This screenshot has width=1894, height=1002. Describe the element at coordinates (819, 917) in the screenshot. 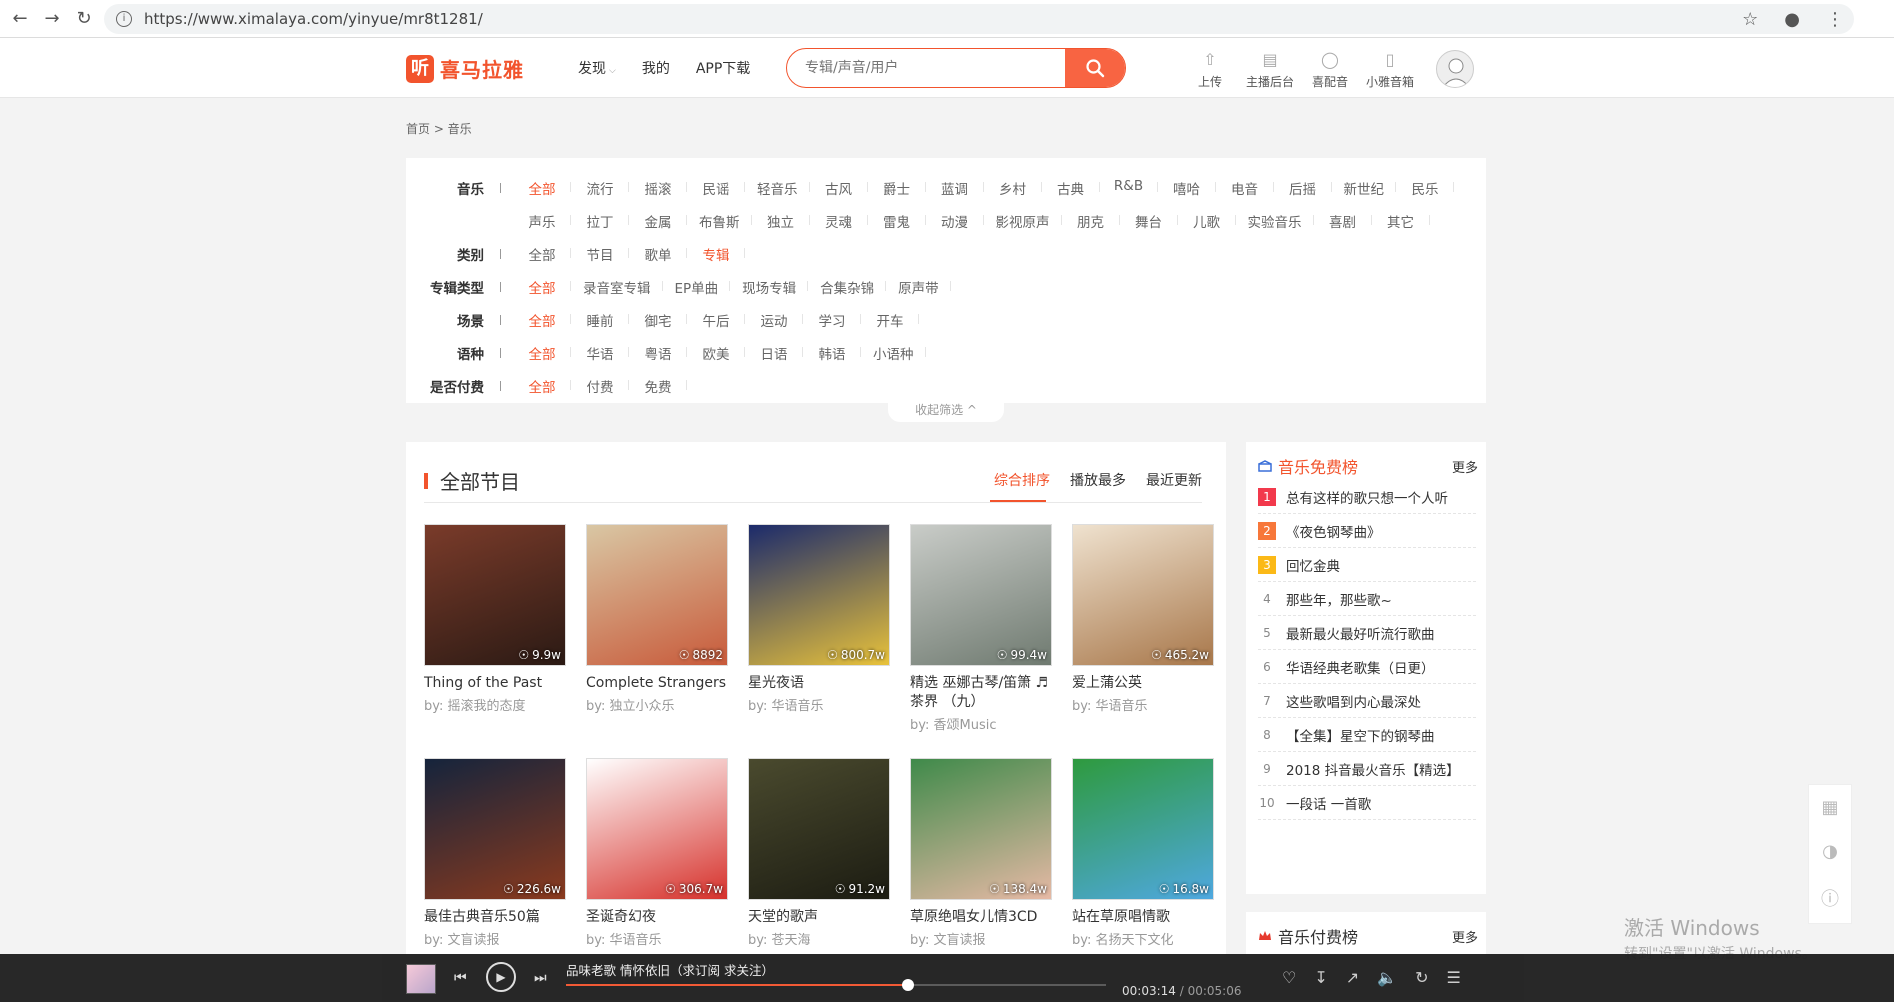

I see `album-title: 天堂的歌声` at that location.